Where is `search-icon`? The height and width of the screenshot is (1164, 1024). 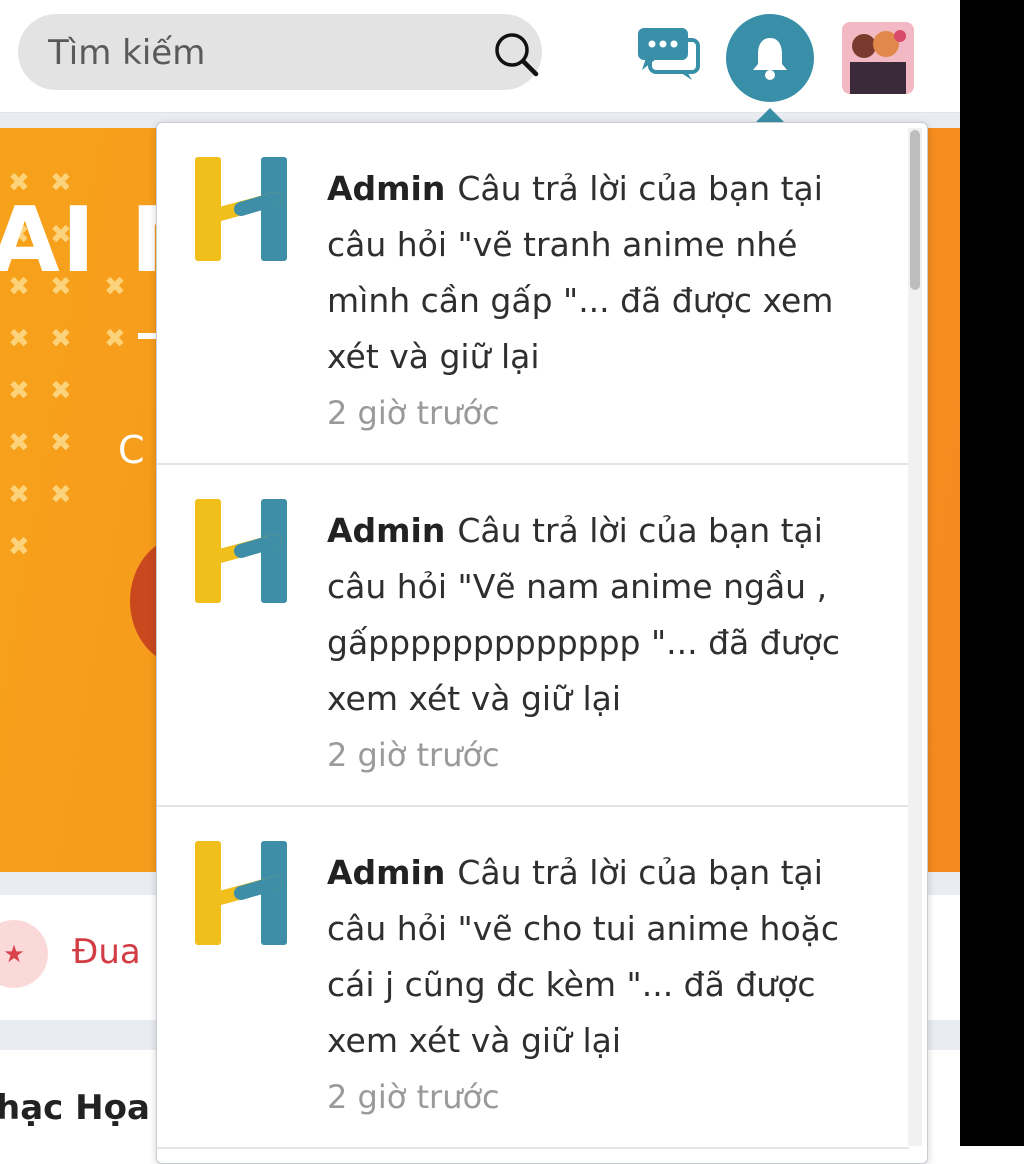
search-icon is located at coordinates (516, 54).